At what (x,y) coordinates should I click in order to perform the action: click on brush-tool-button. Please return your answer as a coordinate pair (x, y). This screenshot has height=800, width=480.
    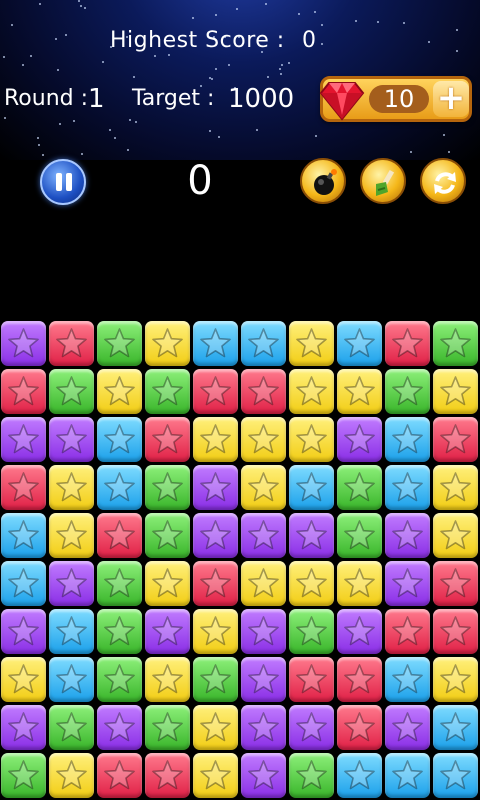
    Looking at the image, I should click on (383, 181).